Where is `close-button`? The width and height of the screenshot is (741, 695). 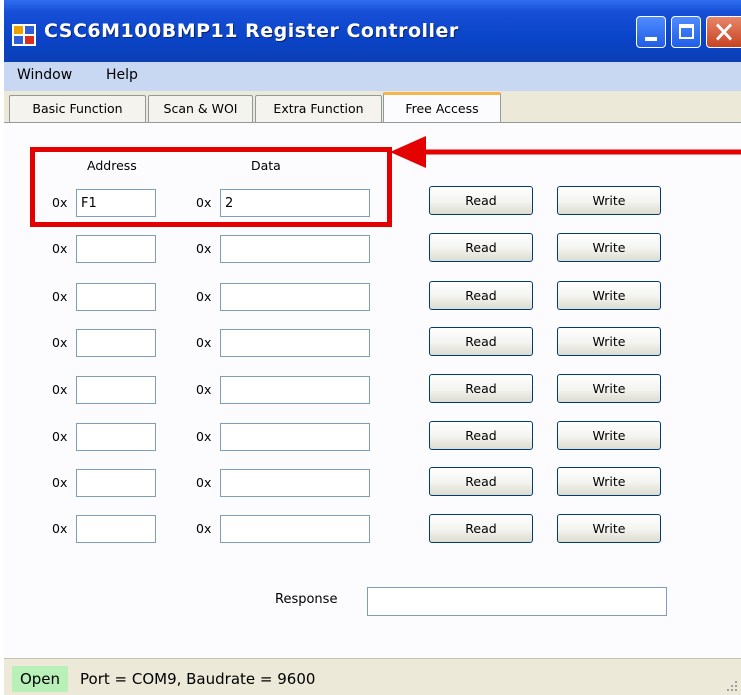 close-button is located at coordinates (723, 32).